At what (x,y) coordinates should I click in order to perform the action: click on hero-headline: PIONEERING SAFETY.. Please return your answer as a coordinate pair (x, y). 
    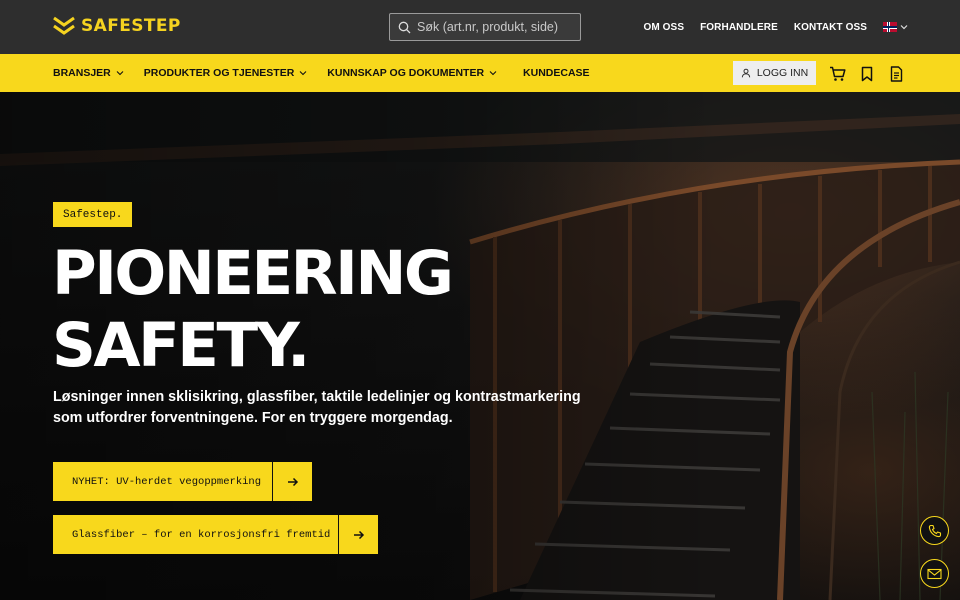
    Looking at the image, I should click on (312, 310).